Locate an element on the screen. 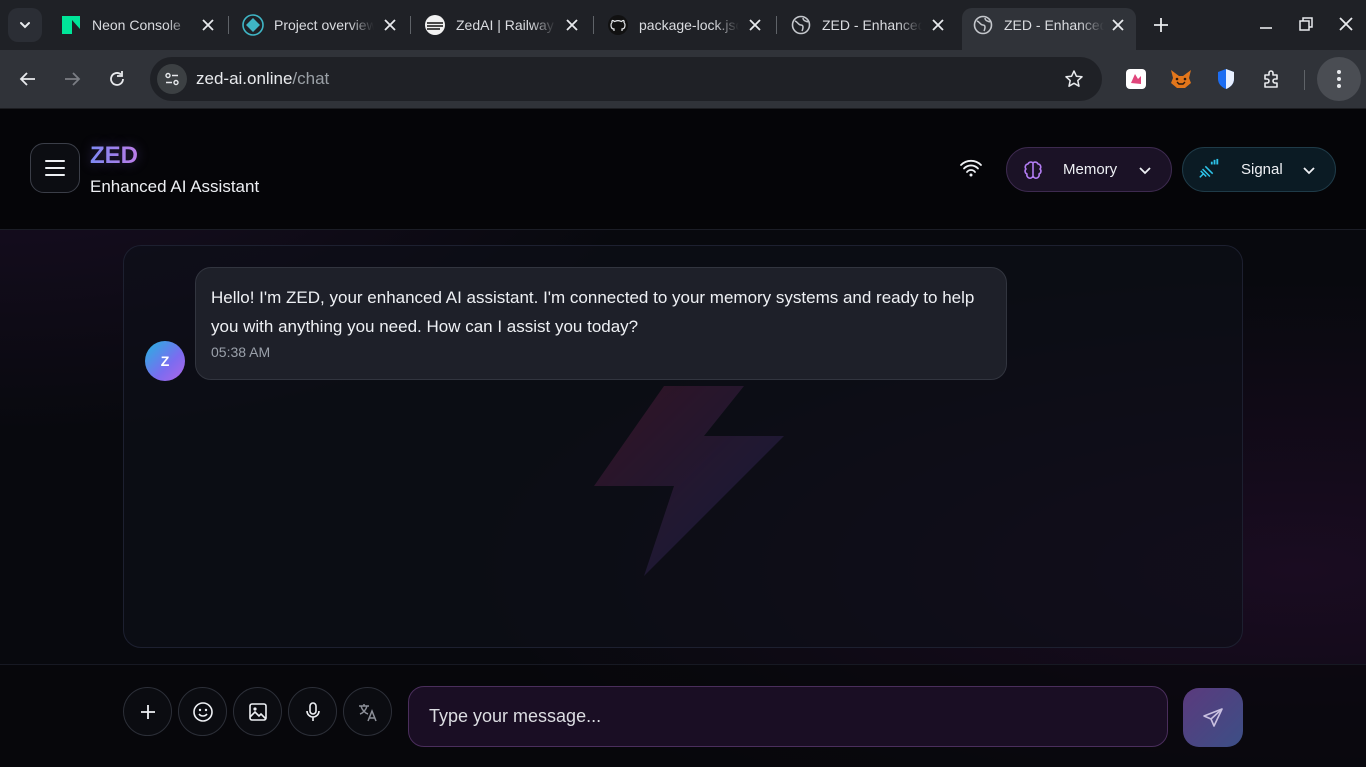 The height and width of the screenshot is (767, 1366). project-diamond-icon is located at coordinates (253, 25).